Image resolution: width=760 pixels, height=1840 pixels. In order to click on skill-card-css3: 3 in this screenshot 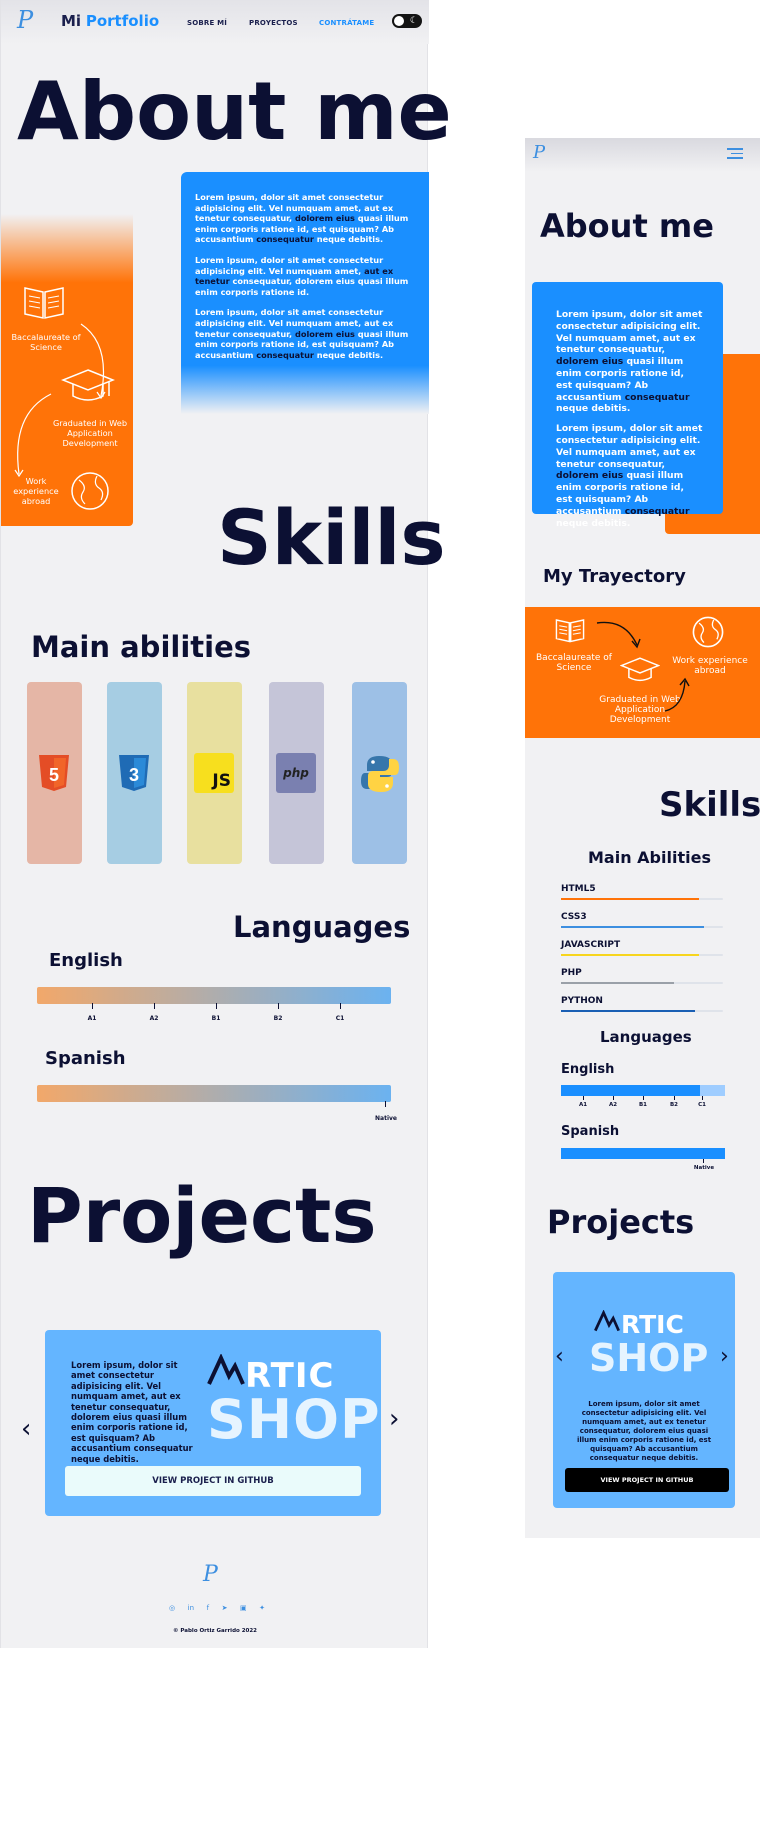, I will do `click(134, 773)`.